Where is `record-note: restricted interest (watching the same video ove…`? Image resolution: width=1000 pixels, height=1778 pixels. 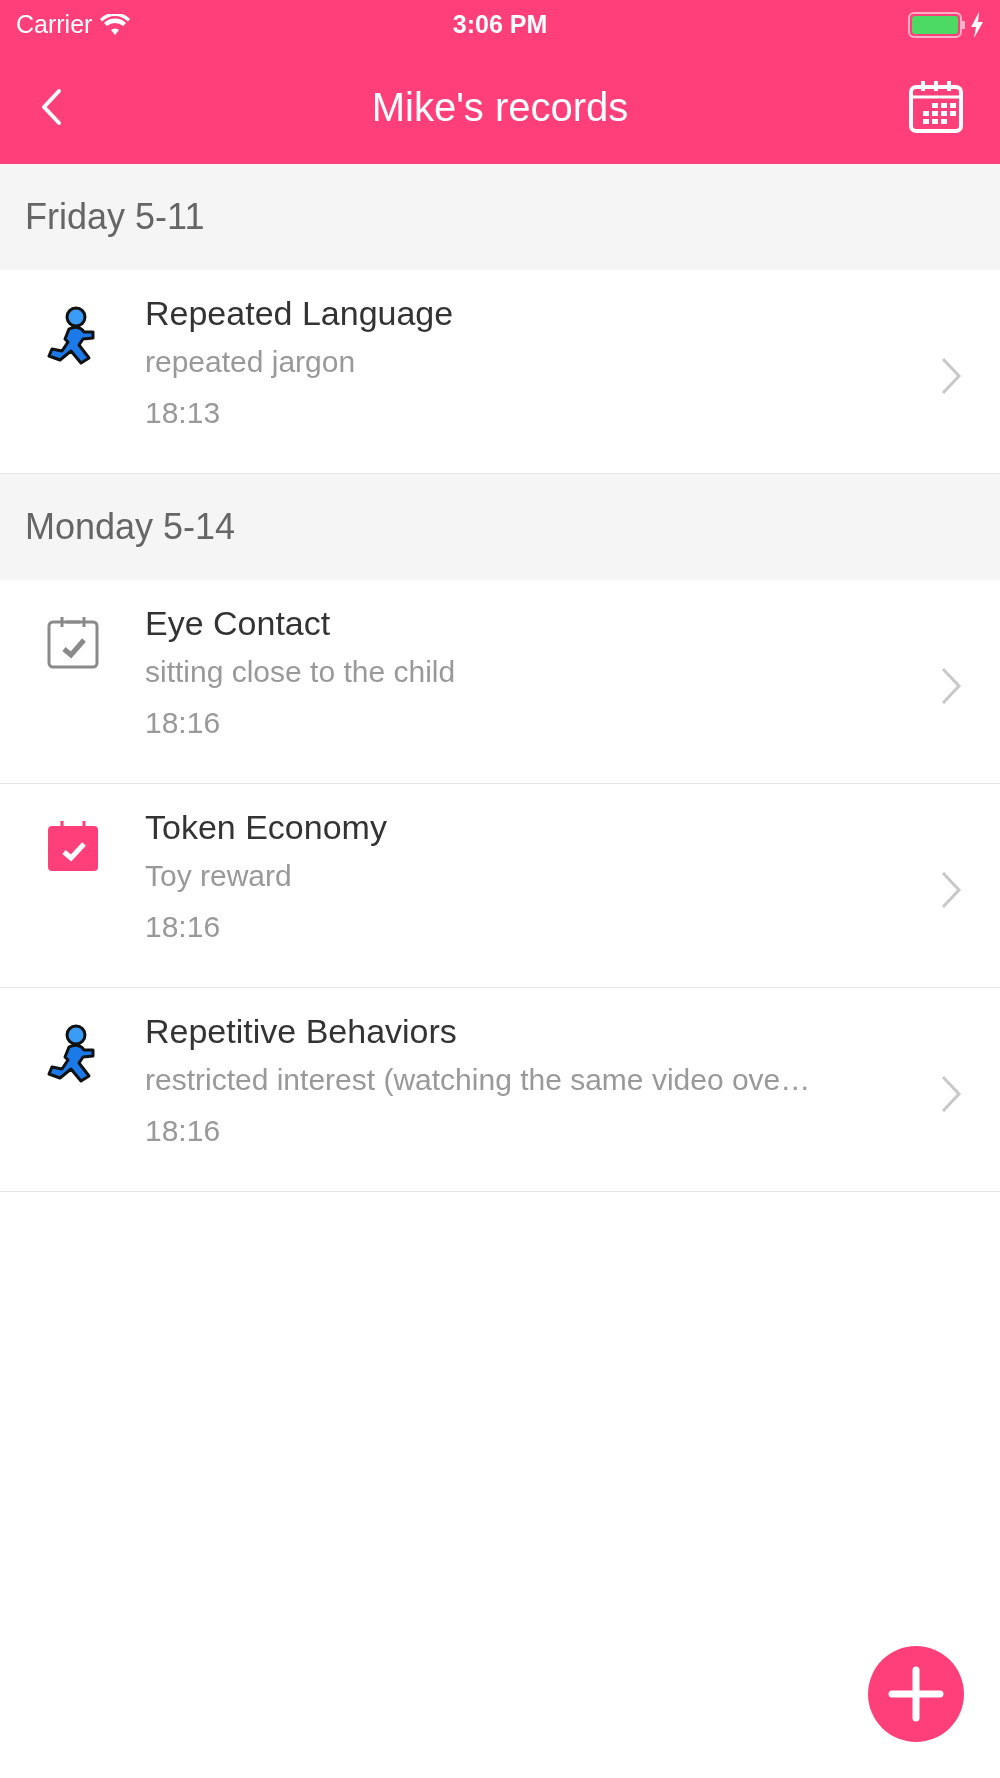 record-note: restricted interest (watching the same video ove… is located at coordinates (478, 1080).